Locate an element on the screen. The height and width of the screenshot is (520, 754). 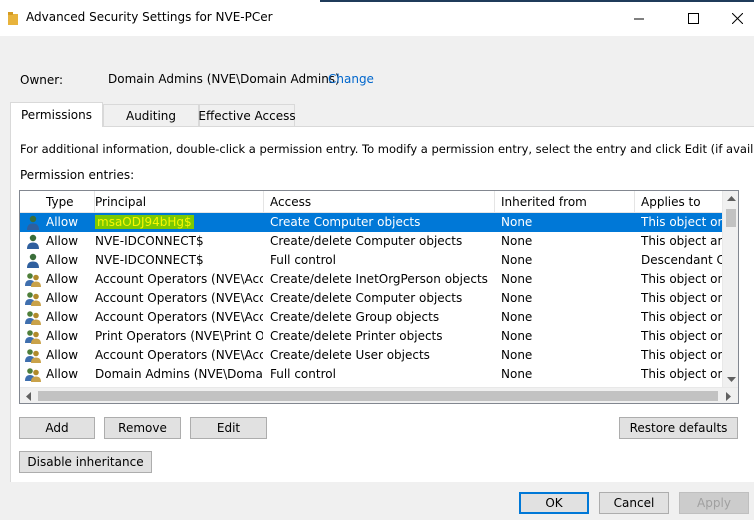
permission-entries-label: Permission entries: is located at coordinates (77, 175).